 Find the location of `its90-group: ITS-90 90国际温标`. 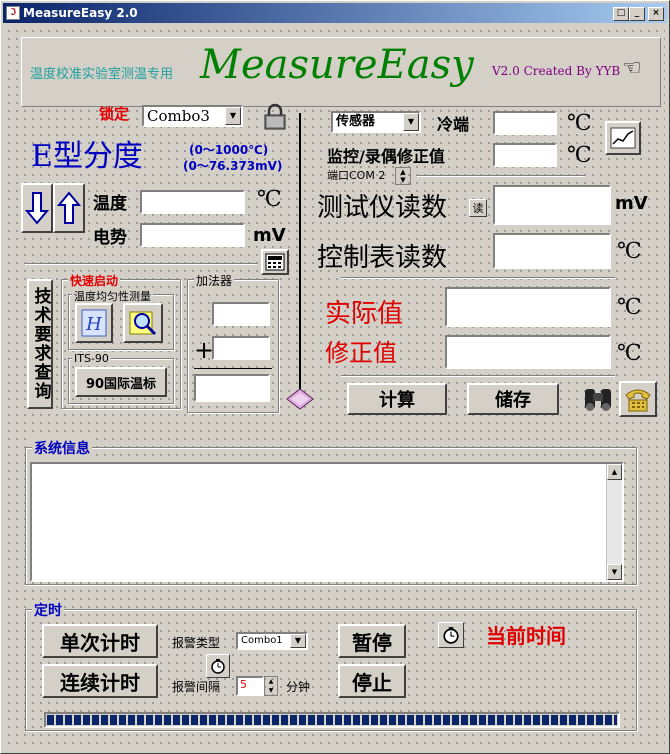

its90-group: ITS-90 90国际温标 is located at coordinates (121, 378).